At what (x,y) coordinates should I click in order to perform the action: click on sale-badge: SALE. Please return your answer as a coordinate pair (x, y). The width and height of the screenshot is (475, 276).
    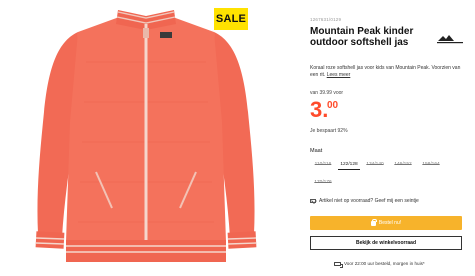
    Looking at the image, I should click on (231, 19).